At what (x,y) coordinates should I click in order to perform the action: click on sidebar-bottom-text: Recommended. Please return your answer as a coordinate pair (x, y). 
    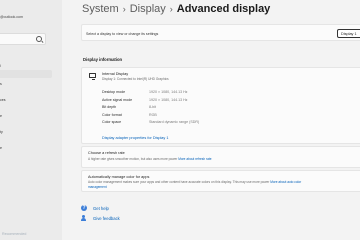
    Looking at the image, I should click on (14, 234).